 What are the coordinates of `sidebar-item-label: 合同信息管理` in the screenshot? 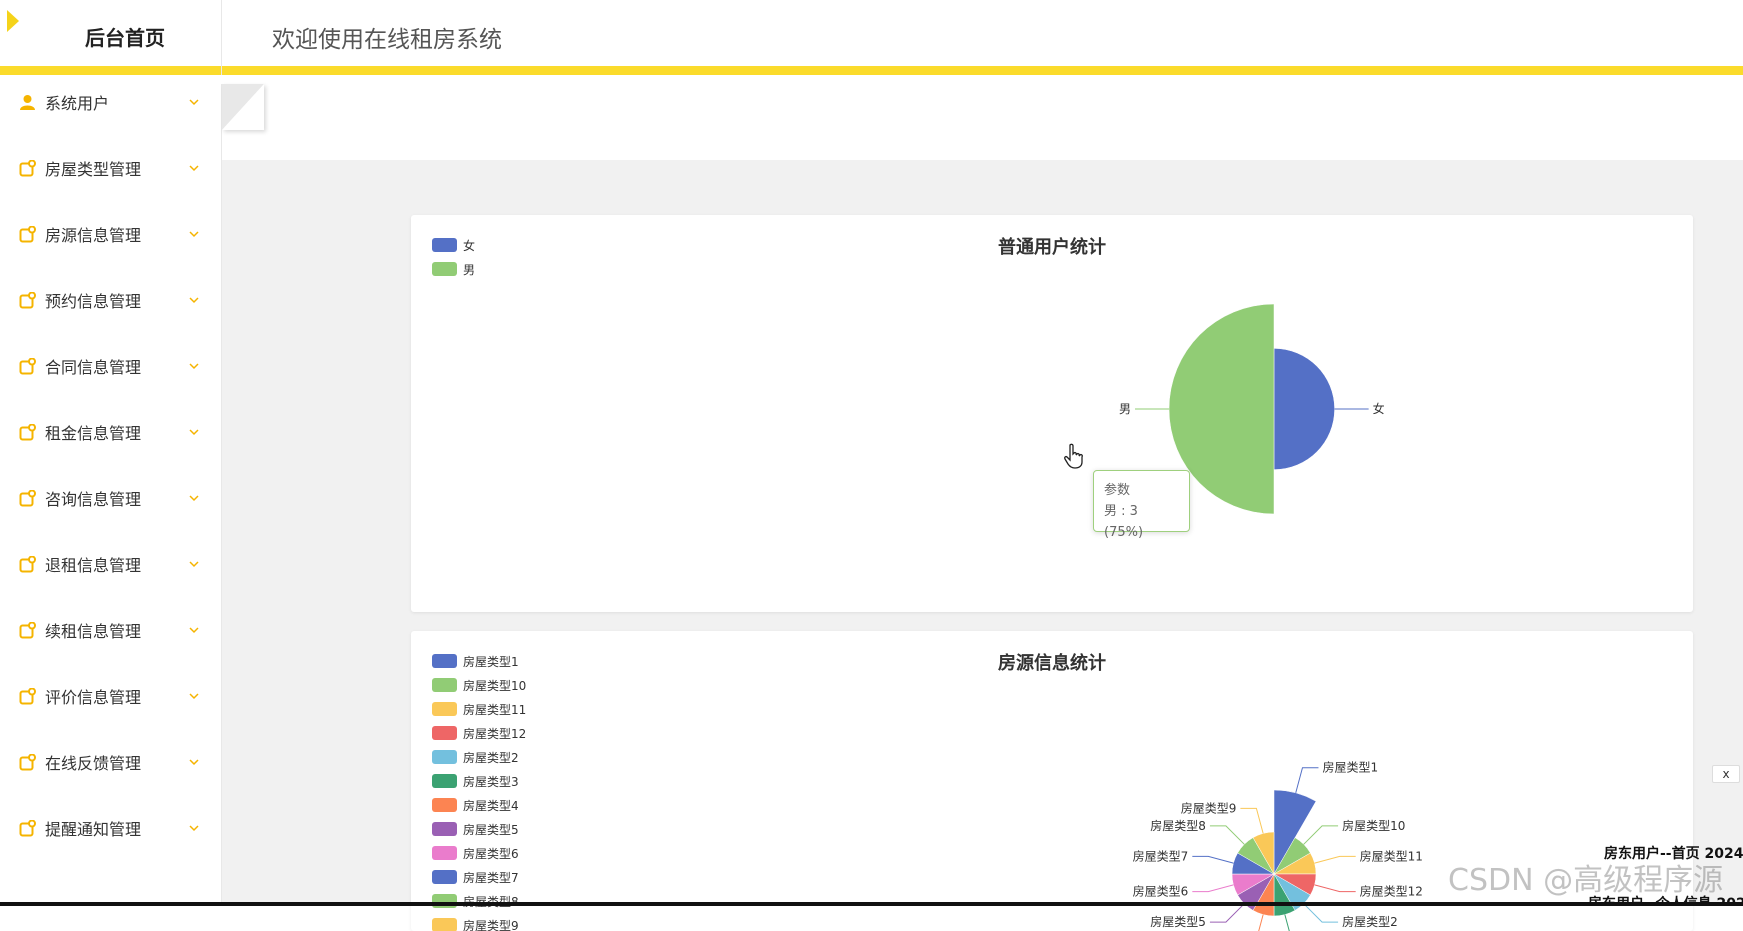 It's located at (93, 366).